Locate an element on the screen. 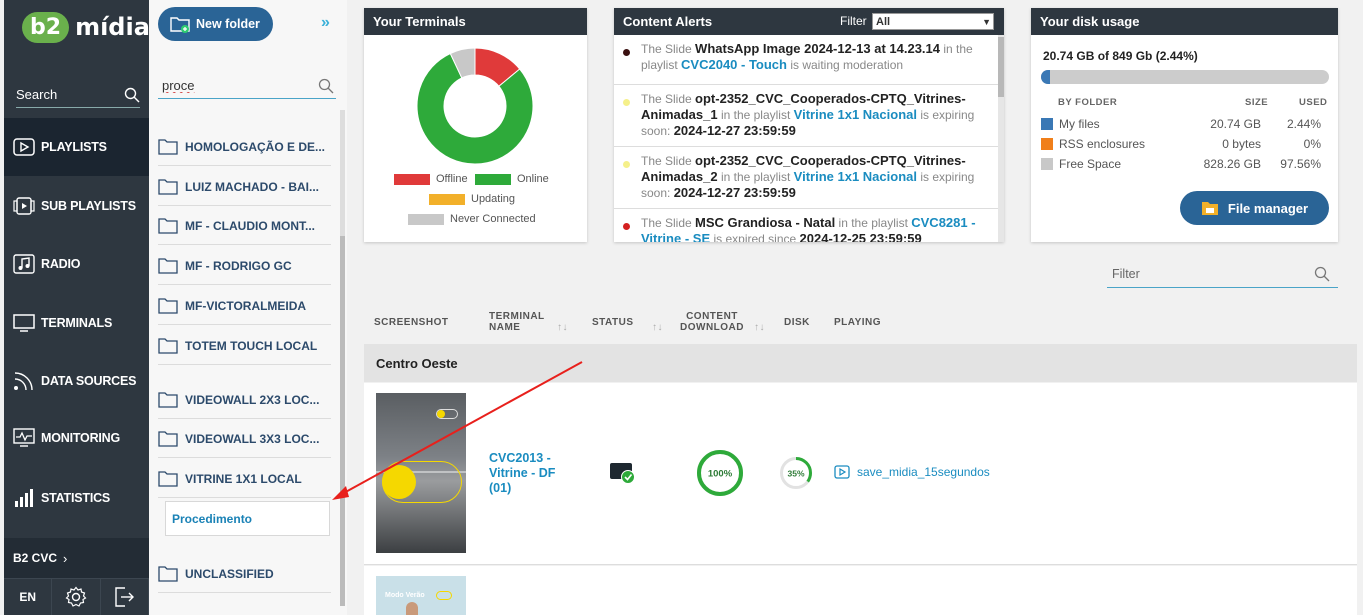  folder-item: TOTEM TOUCH LOCAL is located at coordinates (244, 346).